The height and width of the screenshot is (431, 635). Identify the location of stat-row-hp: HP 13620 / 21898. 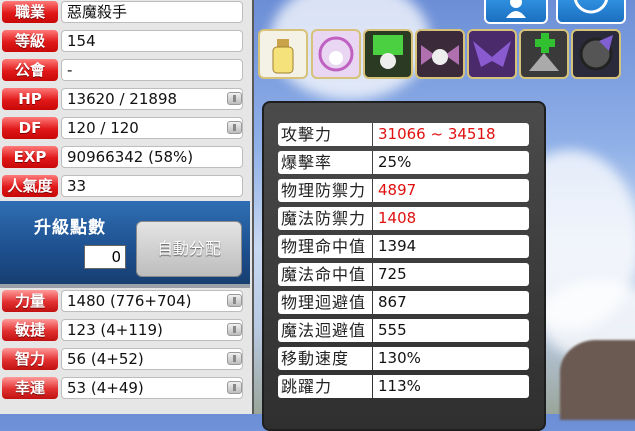
(125, 100).